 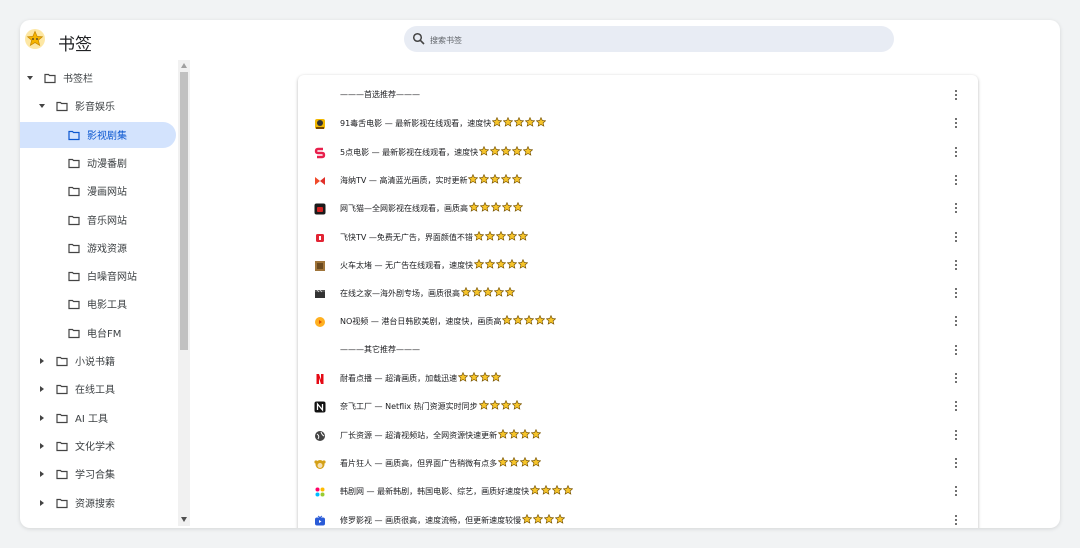 I want to click on bookmark-title: 看片狂人 — 画质高，但界面广告稍微有点多, so click(x=441, y=462).